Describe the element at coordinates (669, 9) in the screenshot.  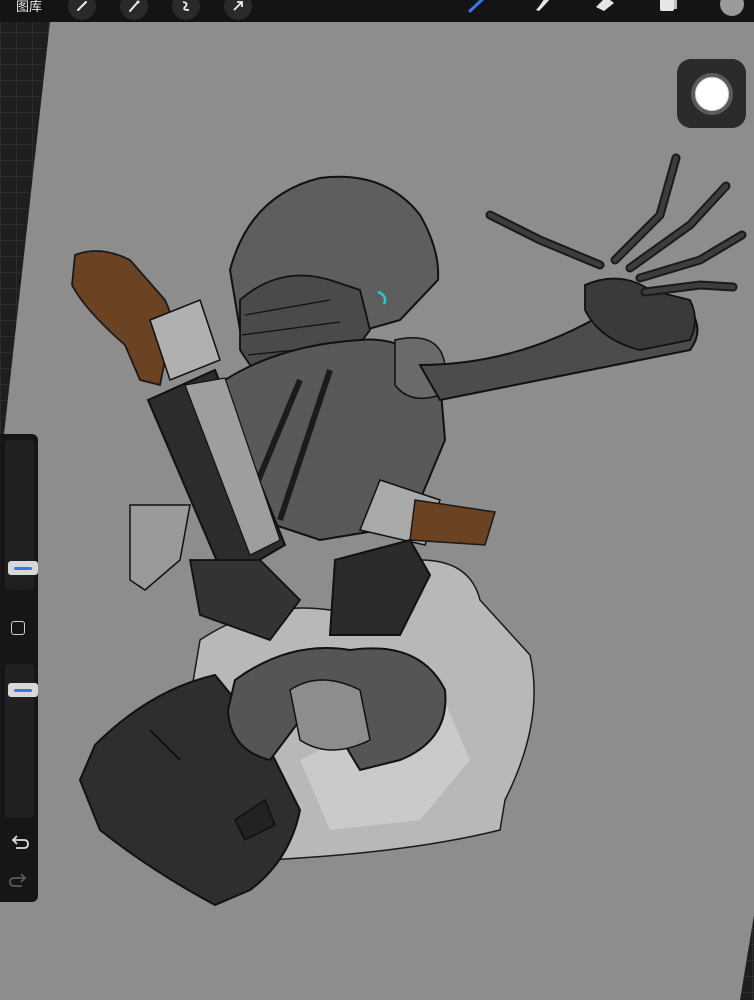
I see `layers-icon` at that location.